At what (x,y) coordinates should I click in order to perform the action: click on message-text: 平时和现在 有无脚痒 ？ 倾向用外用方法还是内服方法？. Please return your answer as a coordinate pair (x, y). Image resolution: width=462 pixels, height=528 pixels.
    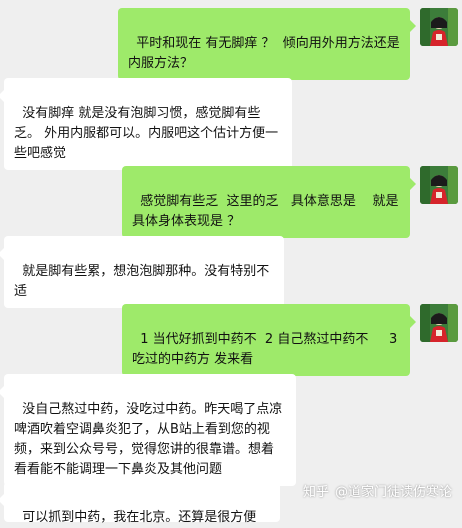
    Looking at the image, I should click on (264, 53).